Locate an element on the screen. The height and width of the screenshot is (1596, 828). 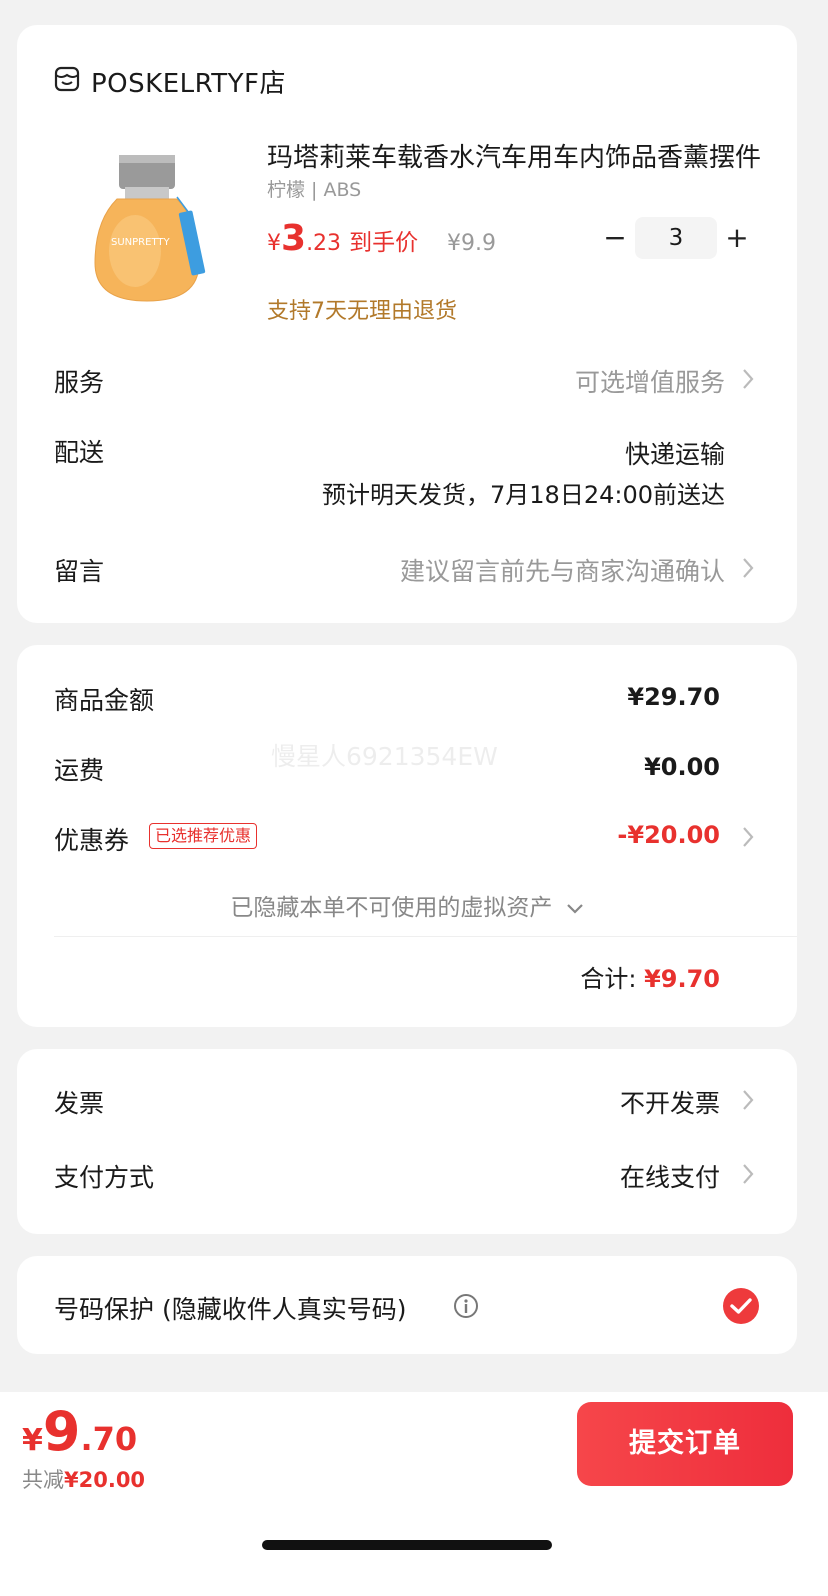
quantity-input: 3 is located at coordinates (676, 238).